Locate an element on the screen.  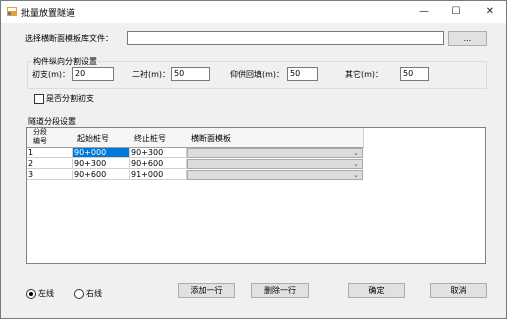
cancel-button: 取消 is located at coordinates (458, 290).